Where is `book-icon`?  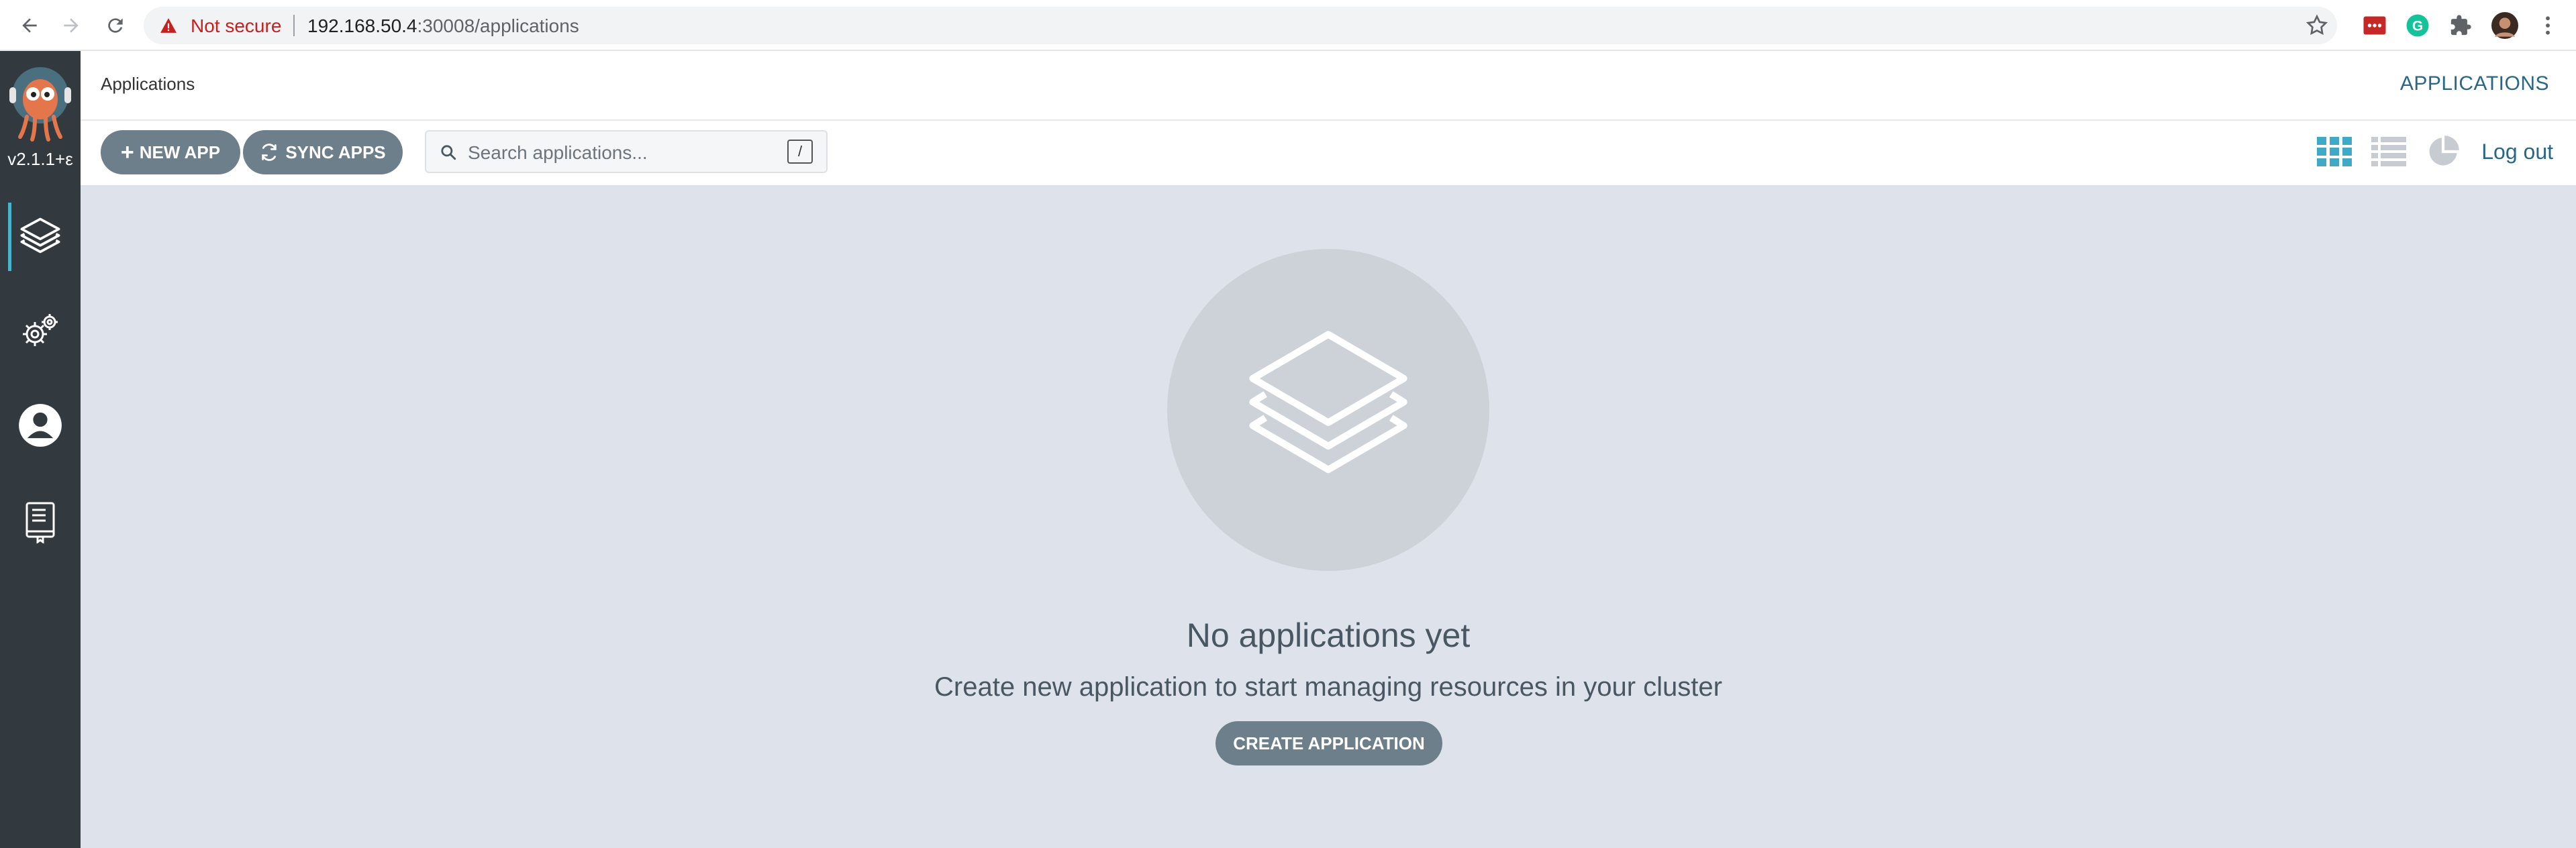 book-icon is located at coordinates (40, 522).